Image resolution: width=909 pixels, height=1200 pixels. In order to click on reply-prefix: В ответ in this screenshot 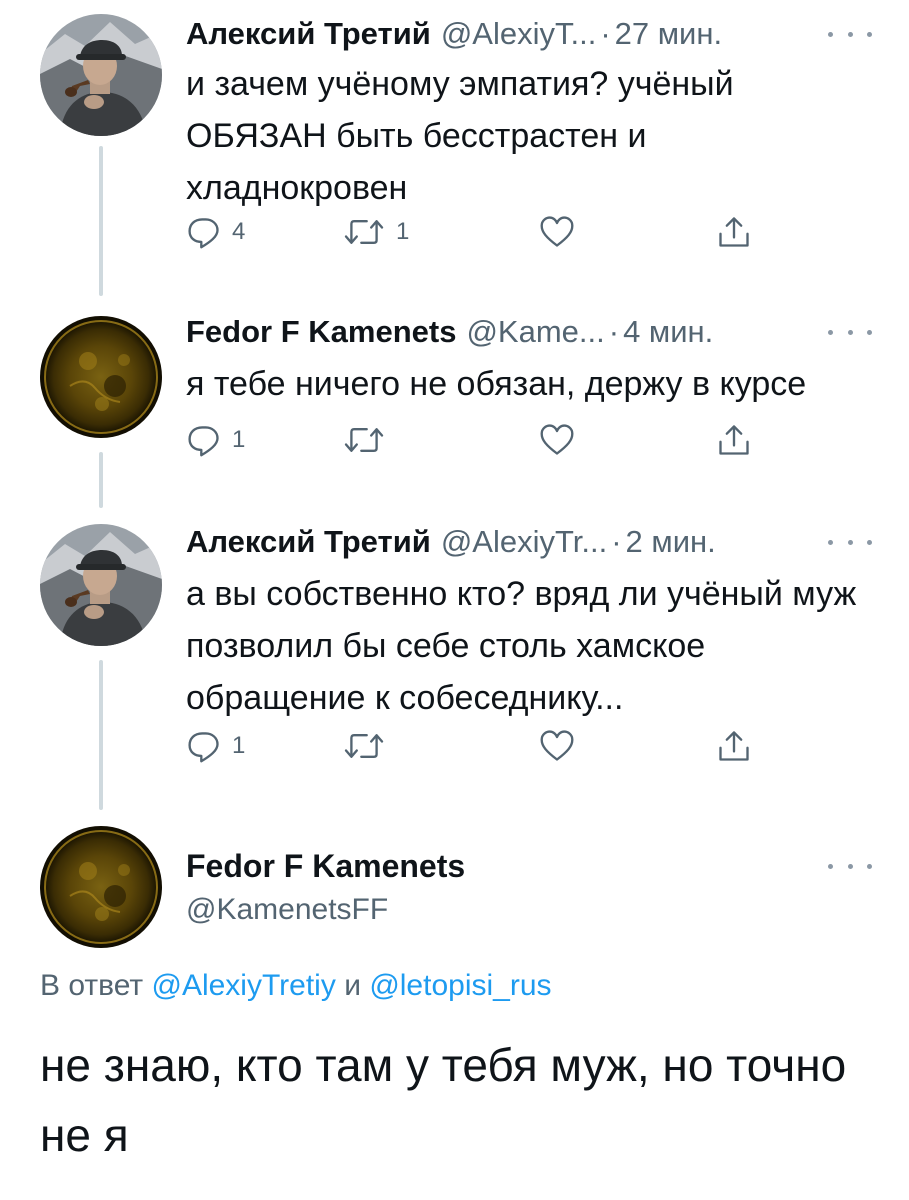, I will do `click(92, 985)`.